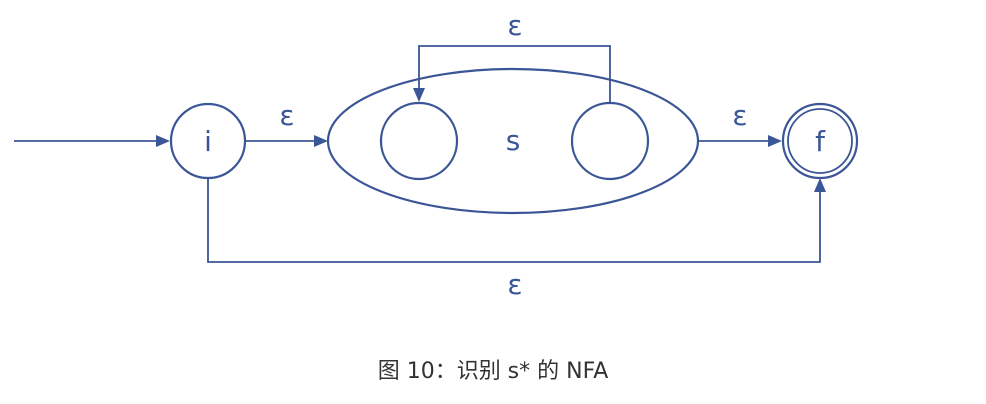 The height and width of the screenshot is (404, 986). I want to click on state-i: i, so click(208, 141).